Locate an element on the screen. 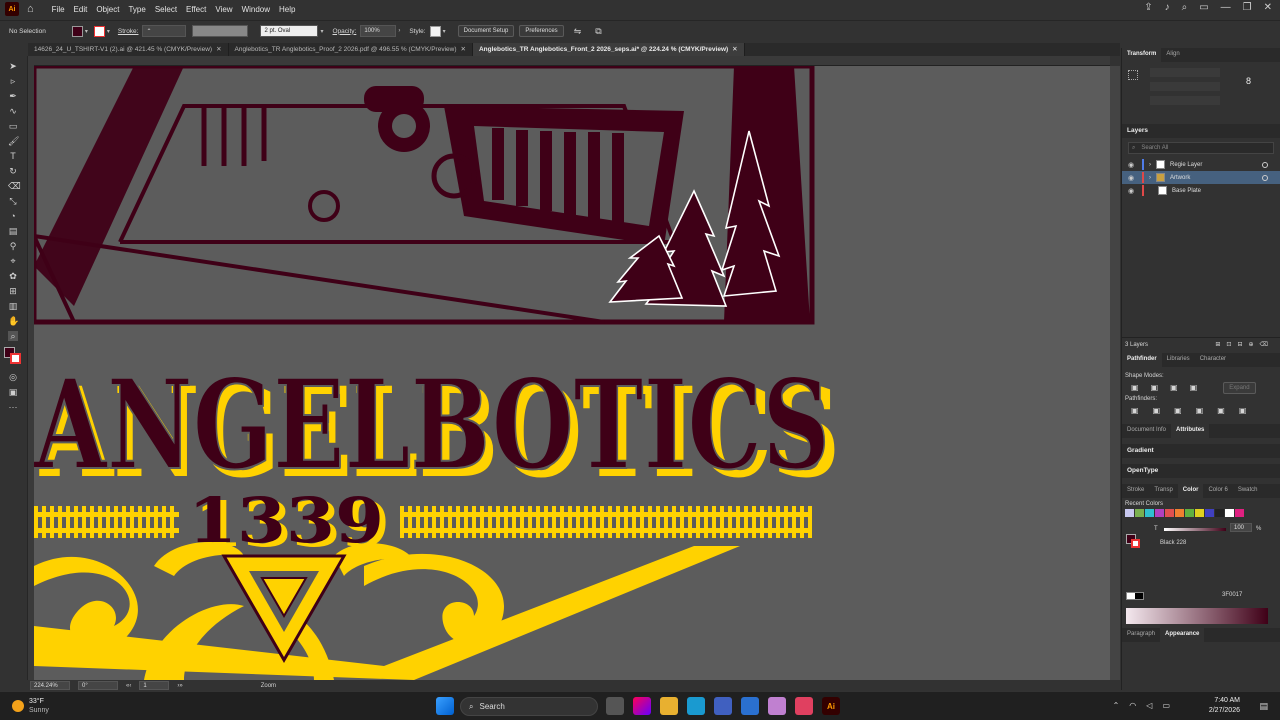  recent-colors-row is located at coordinates (1201, 513).